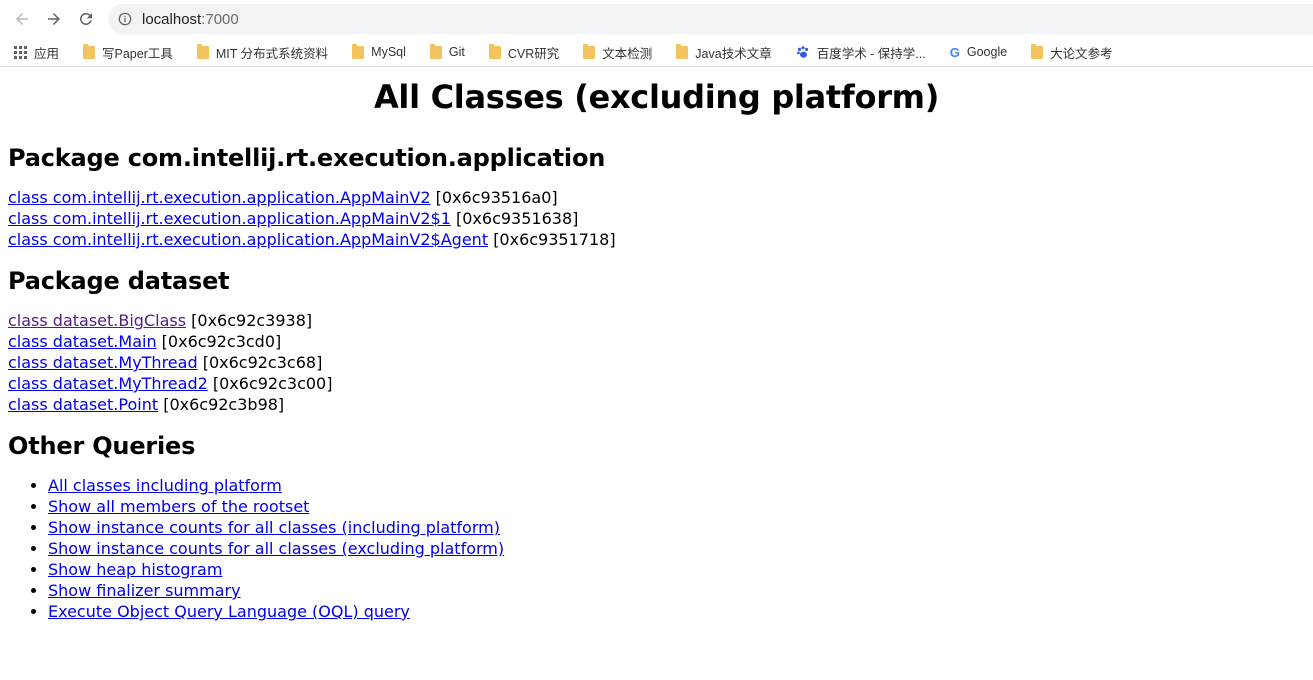 The height and width of the screenshot is (680, 1313). I want to click on bookmark-label: 大论文参考, so click(1081, 53).